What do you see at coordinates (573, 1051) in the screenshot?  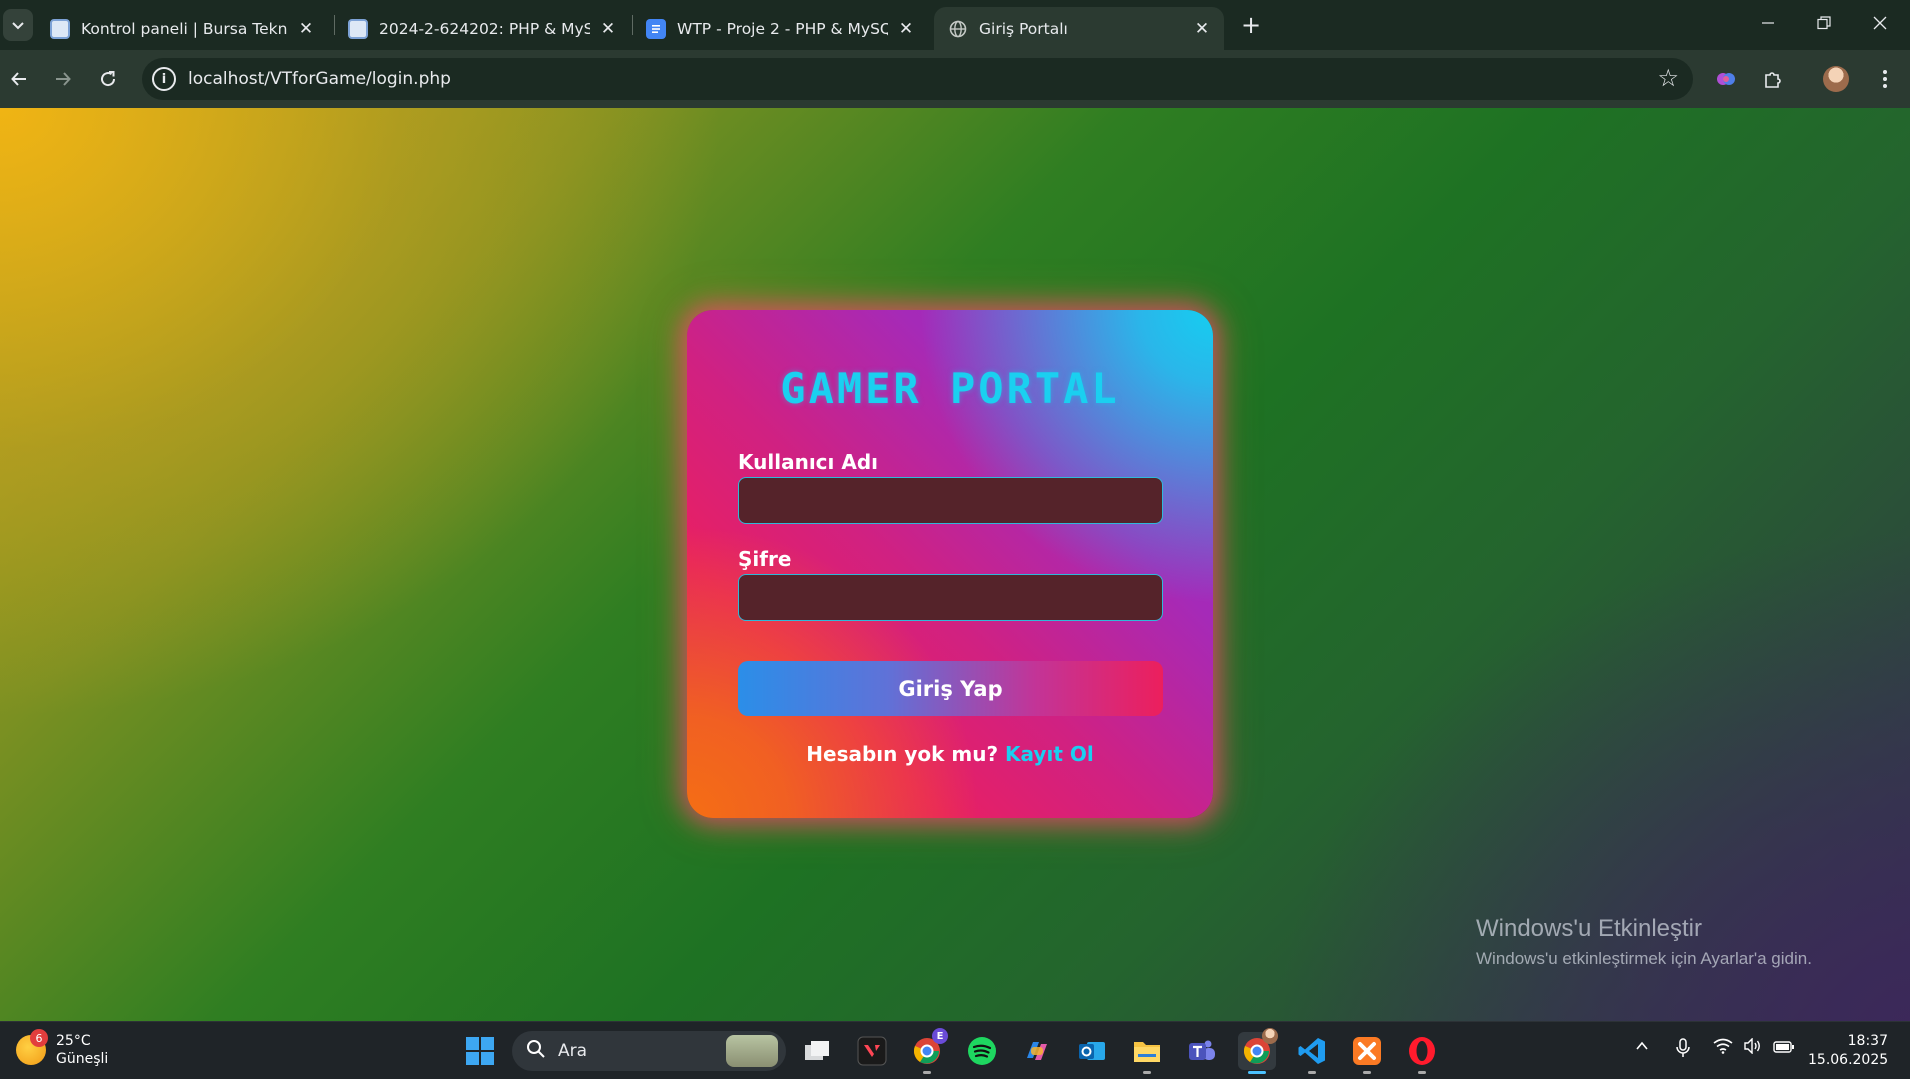 I see `search-placeholder: Ara` at bounding box center [573, 1051].